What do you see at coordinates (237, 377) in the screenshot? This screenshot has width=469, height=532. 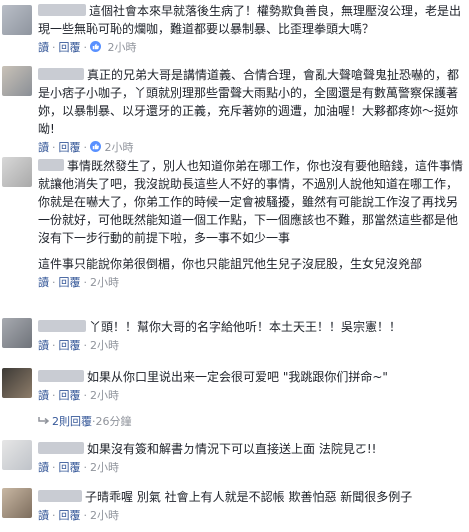 I see `comment-text: 如果从你口里说出来一定会很可爱吧 "我跳跟你们拼命~"` at bounding box center [237, 377].